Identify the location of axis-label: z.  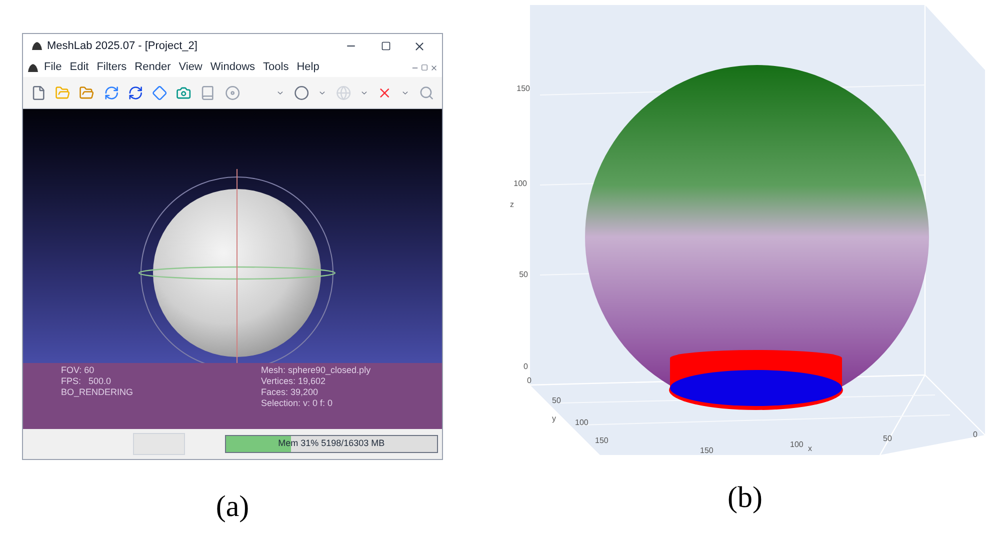
(512, 204).